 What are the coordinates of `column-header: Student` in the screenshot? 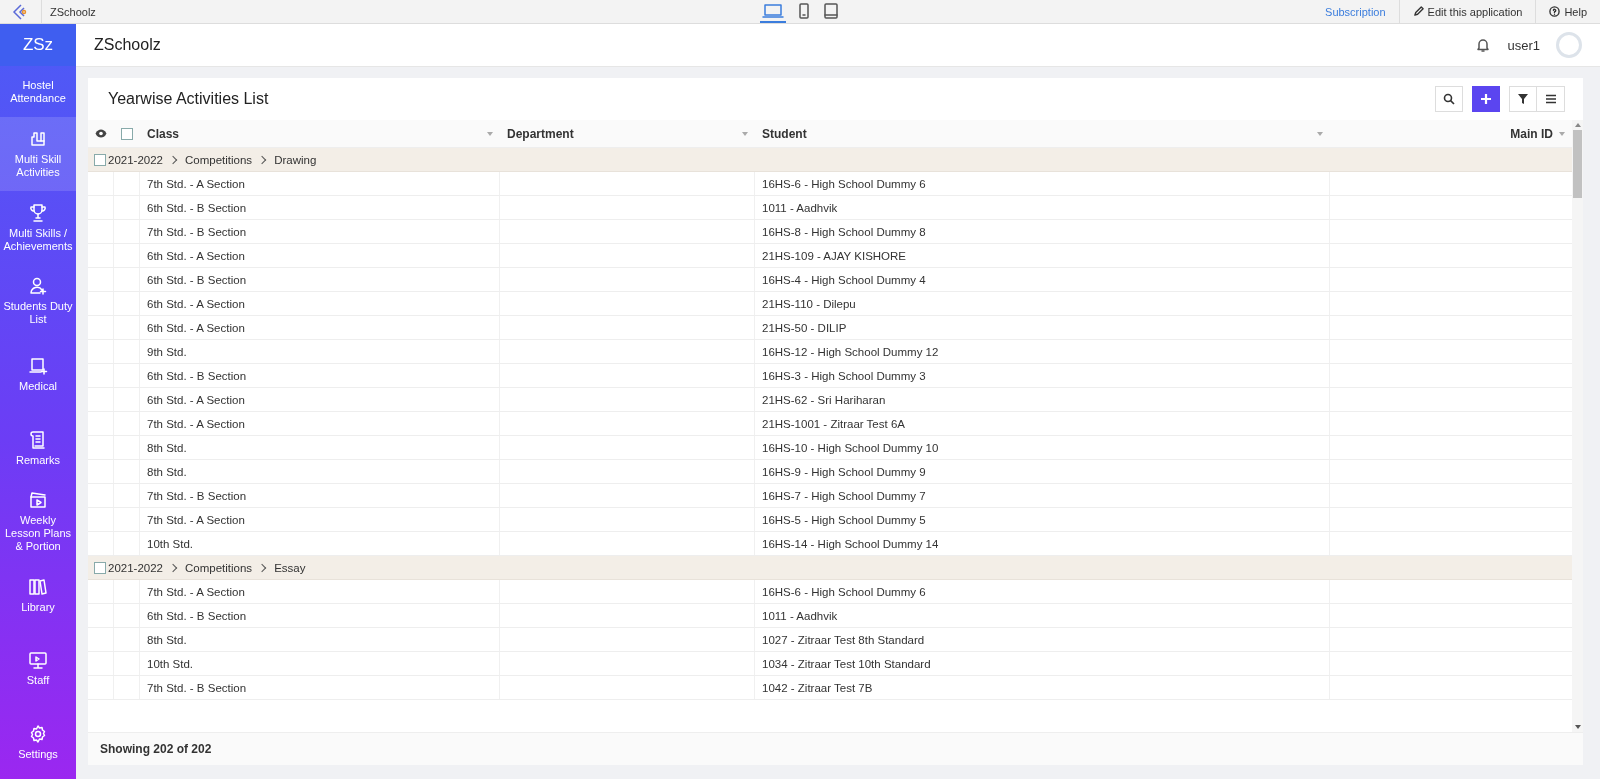 It's located at (784, 133).